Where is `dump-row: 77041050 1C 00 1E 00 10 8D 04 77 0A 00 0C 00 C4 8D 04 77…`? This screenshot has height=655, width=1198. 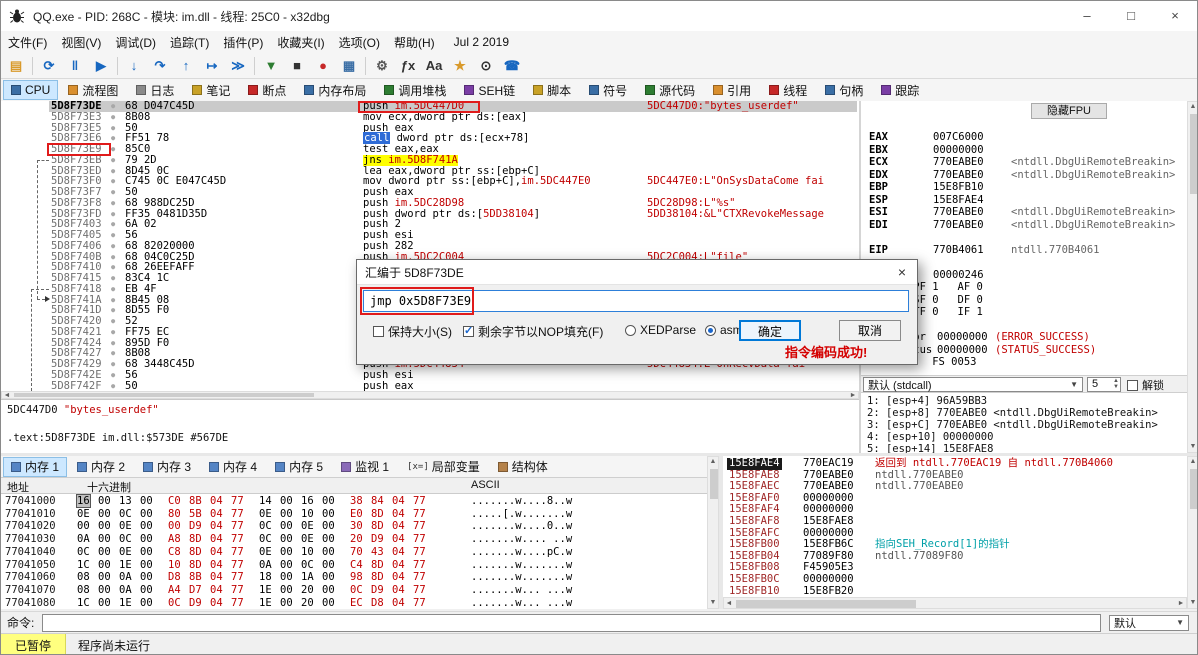 dump-row: 77041050 1C 00 1E 00 10 8D 04 77 0A 00 0C 00 C4 8D 04 77… is located at coordinates (354, 565).